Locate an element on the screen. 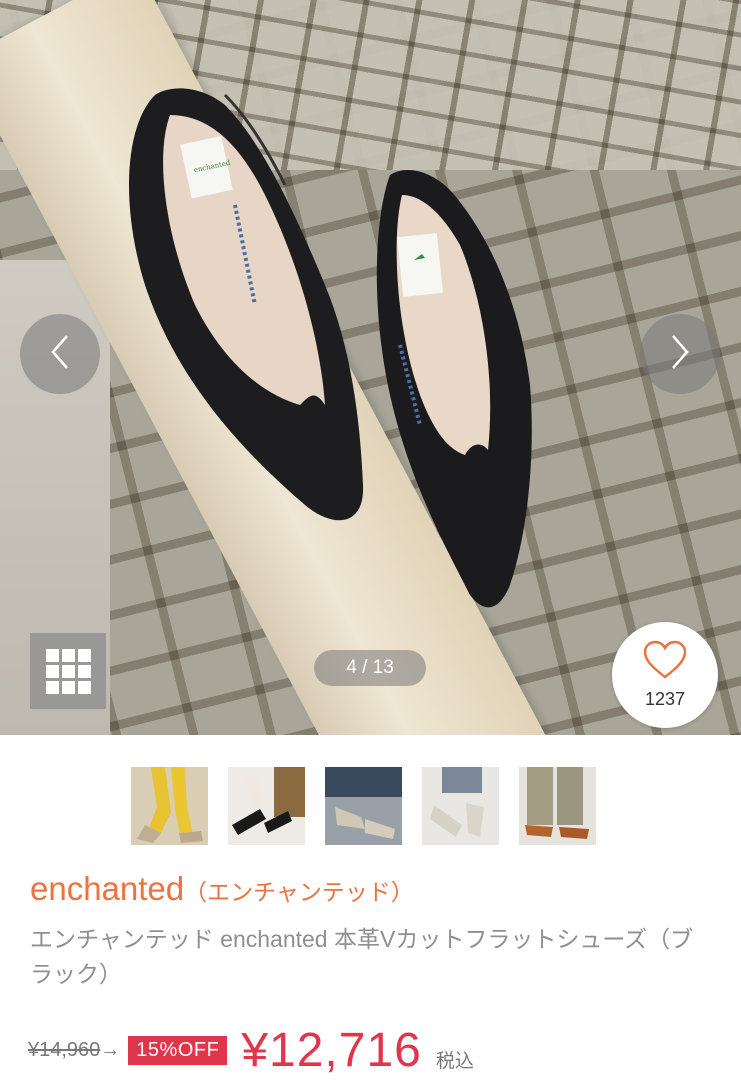  thumb-yellow-socks is located at coordinates (169, 806).